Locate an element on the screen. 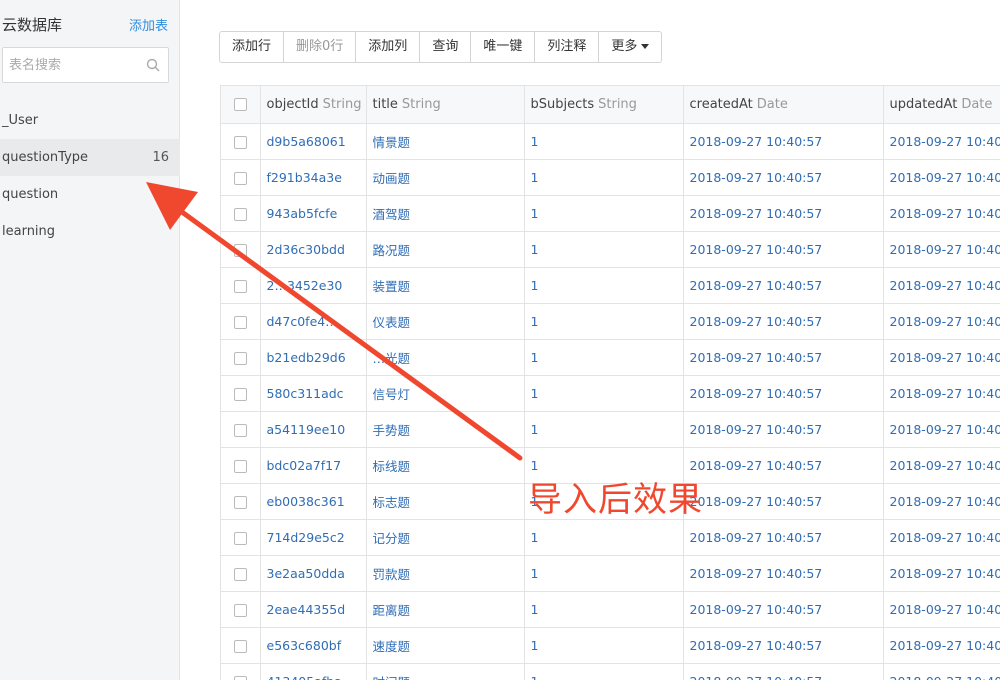 This screenshot has height=680, width=1000. cell-objectid: b21edb29d6 is located at coordinates (313, 357).